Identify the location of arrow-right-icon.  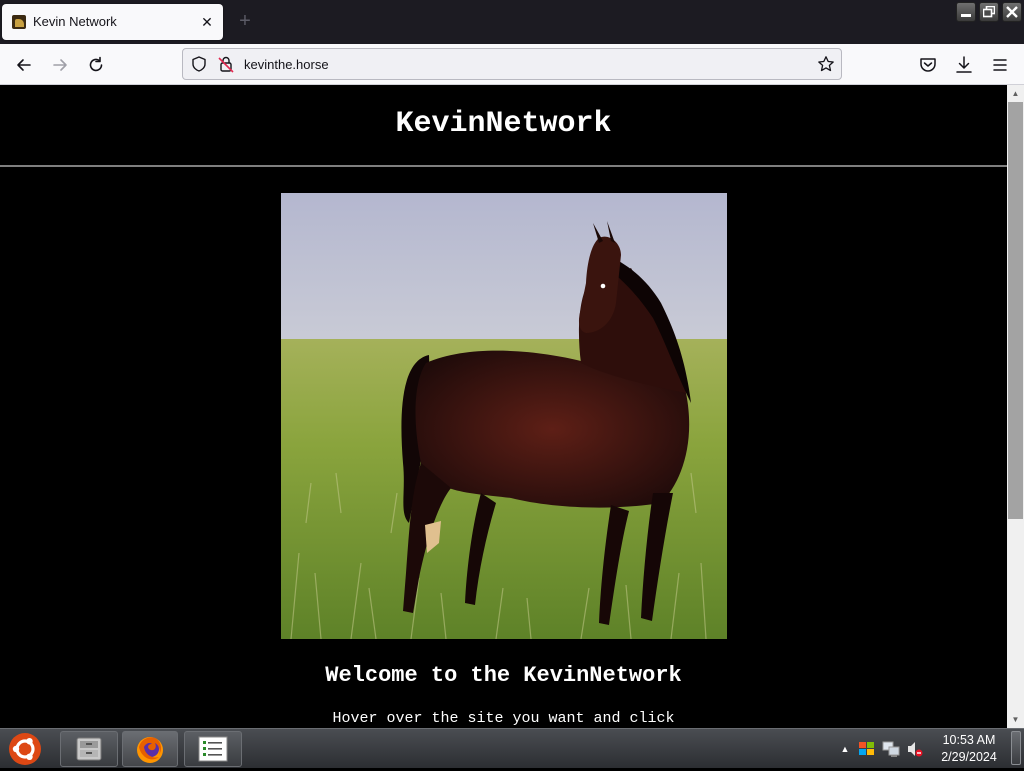
(60, 65).